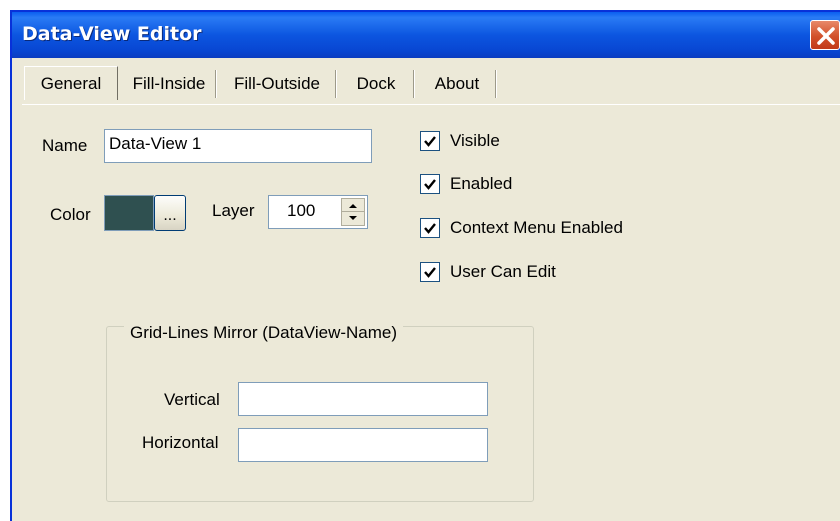 The width and height of the screenshot is (840, 521). Describe the element at coordinates (238, 146) in the screenshot. I see `name-input: Data-View 1` at that location.